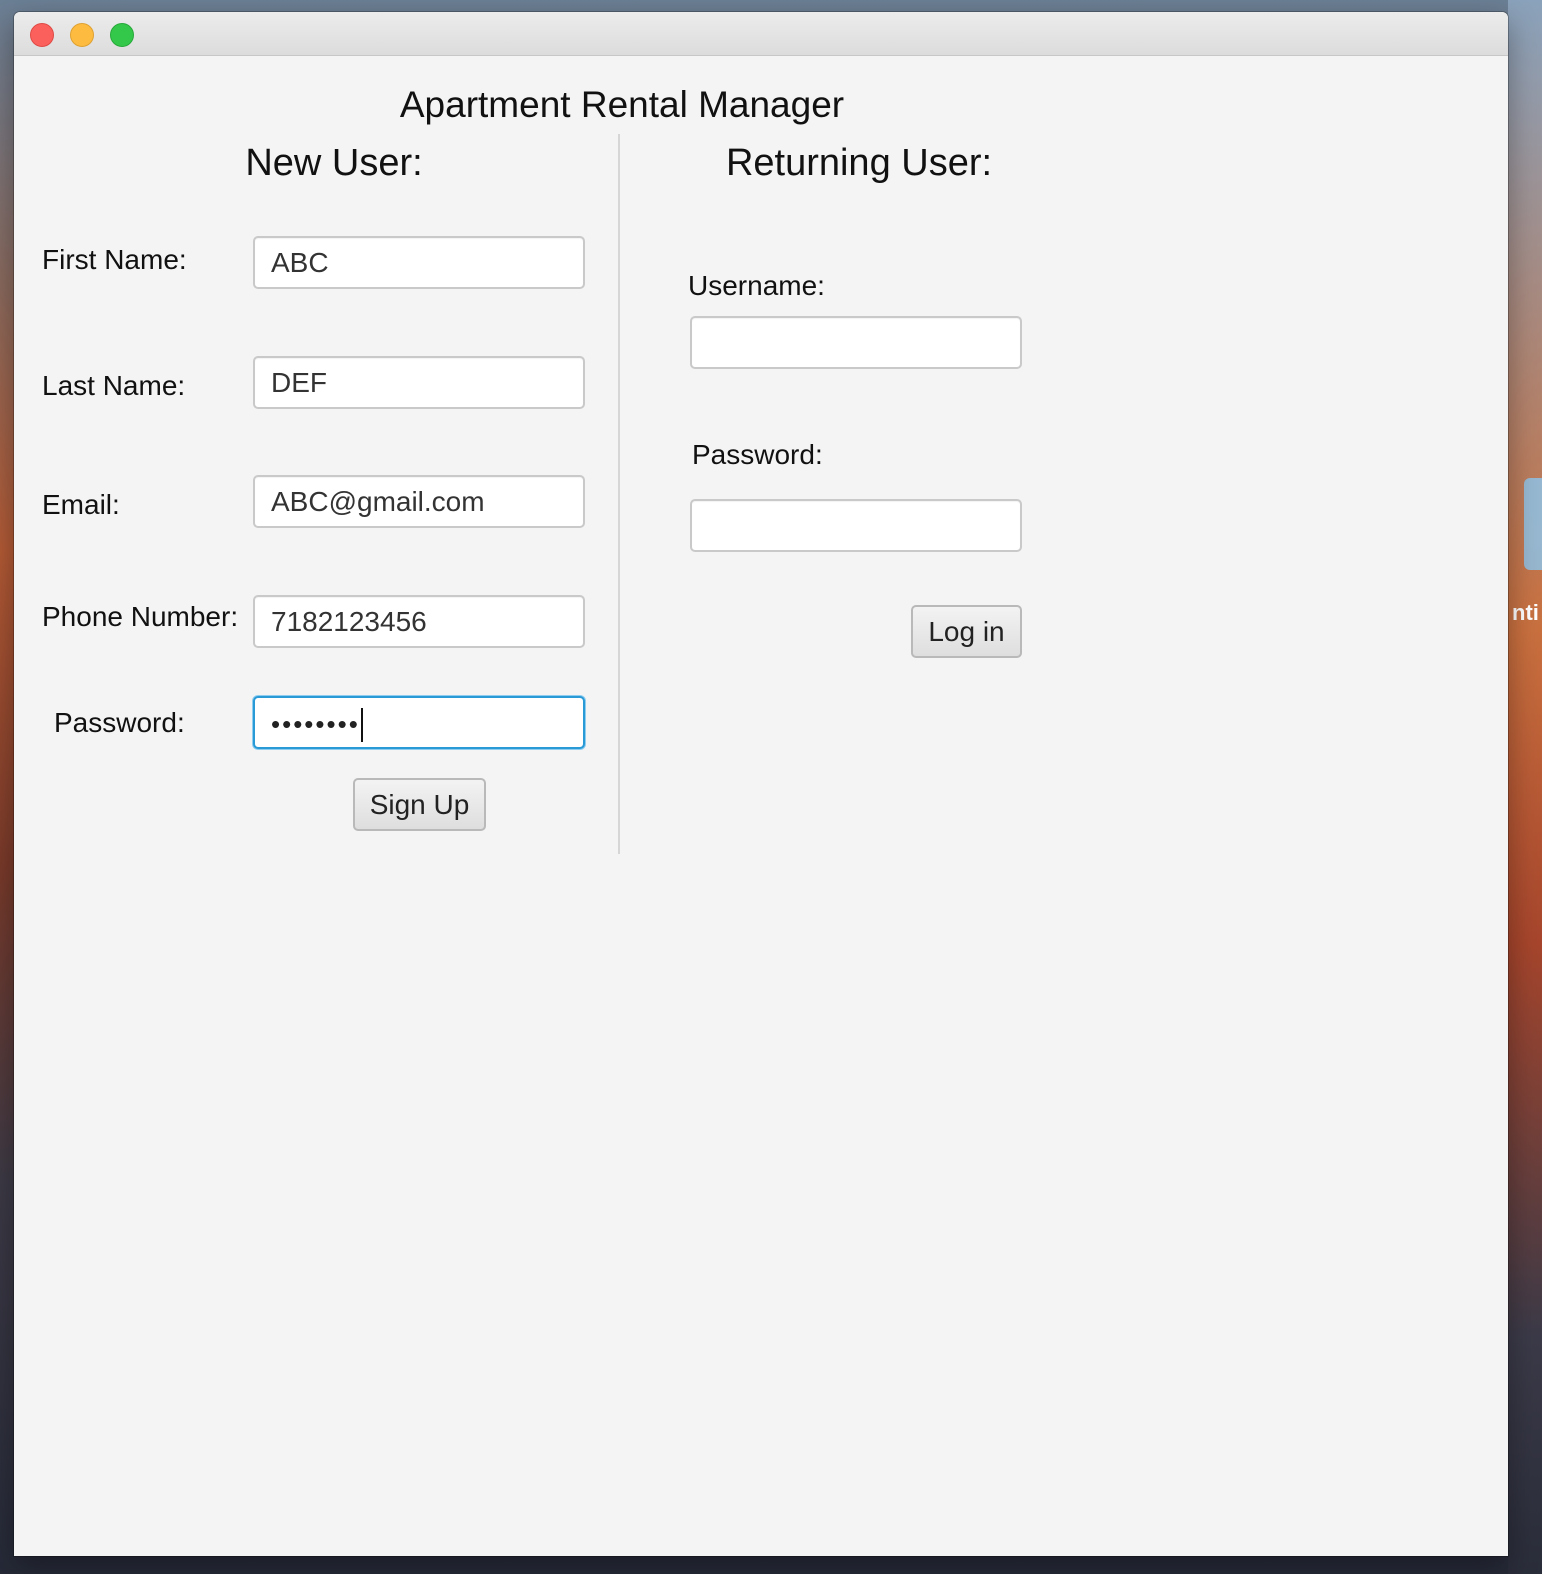 This screenshot has height=1574, width=1542. What do you see at coordinates (622, 104) in the screenshot?
I see `app-title: Apartment Rental Manager` at bounding box center [622, 104].